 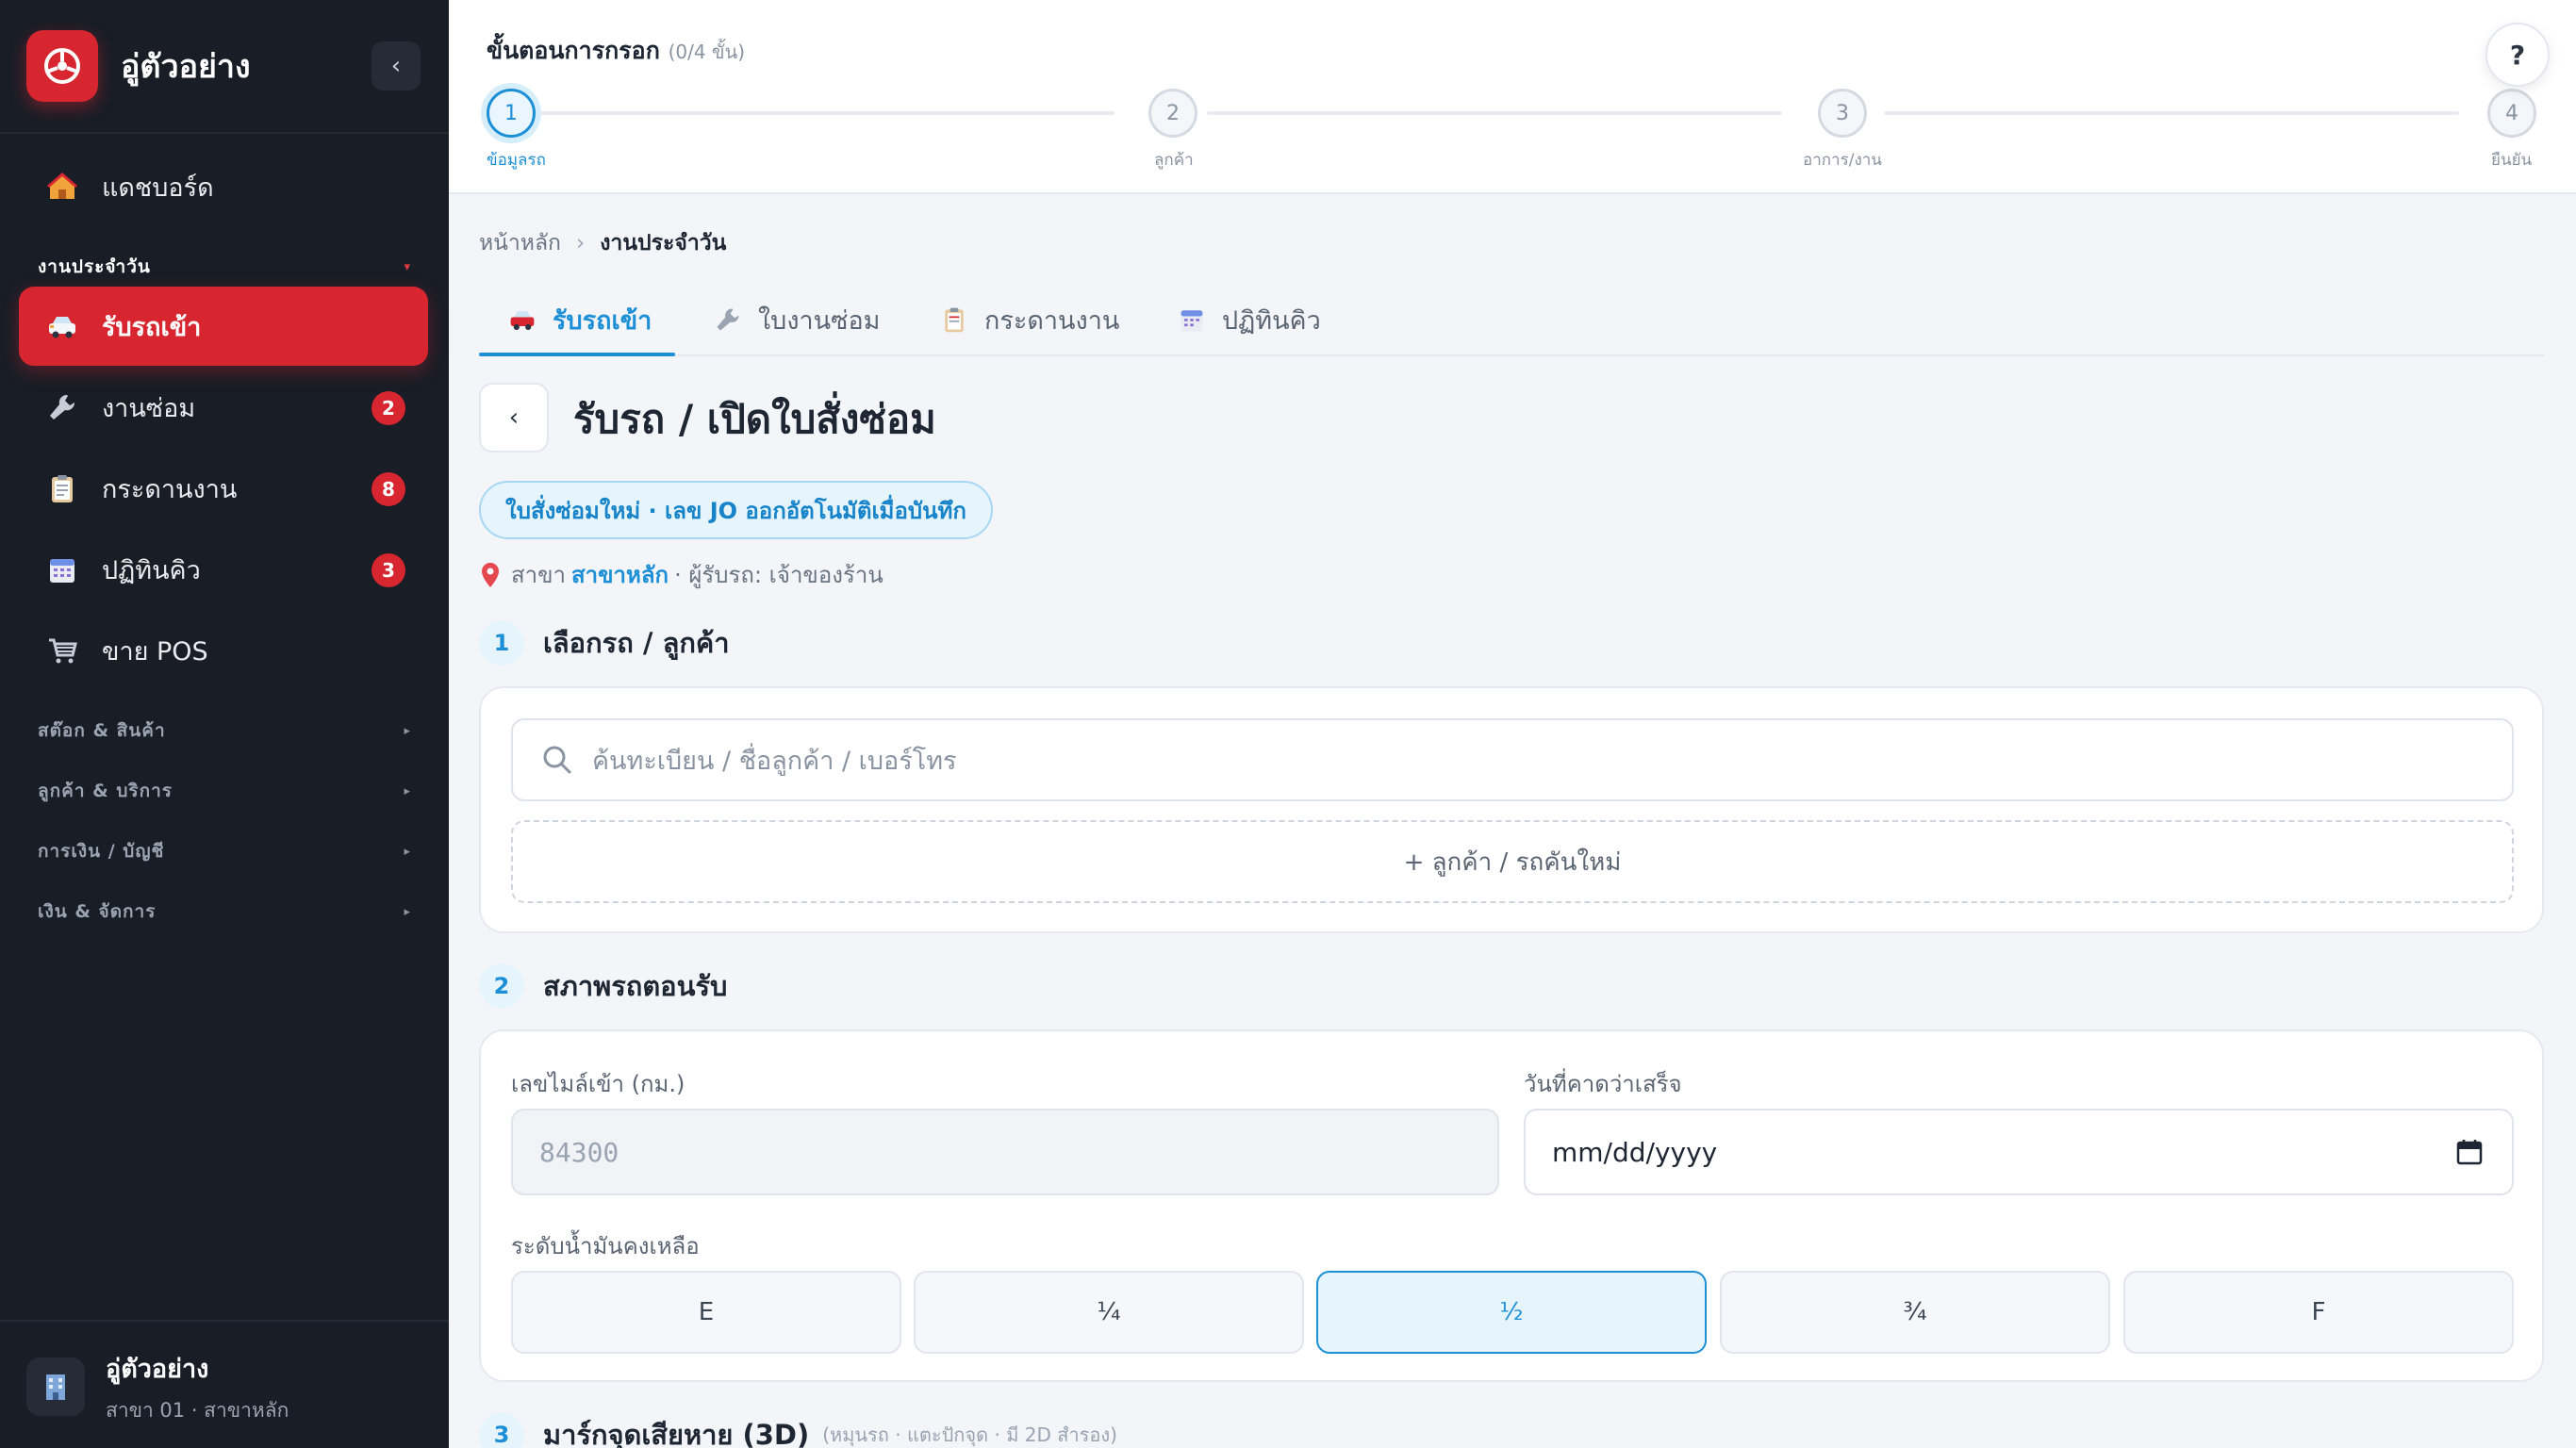 I want to click on tab-job-board: กระดานงาน, so click(x=1029, y=319).